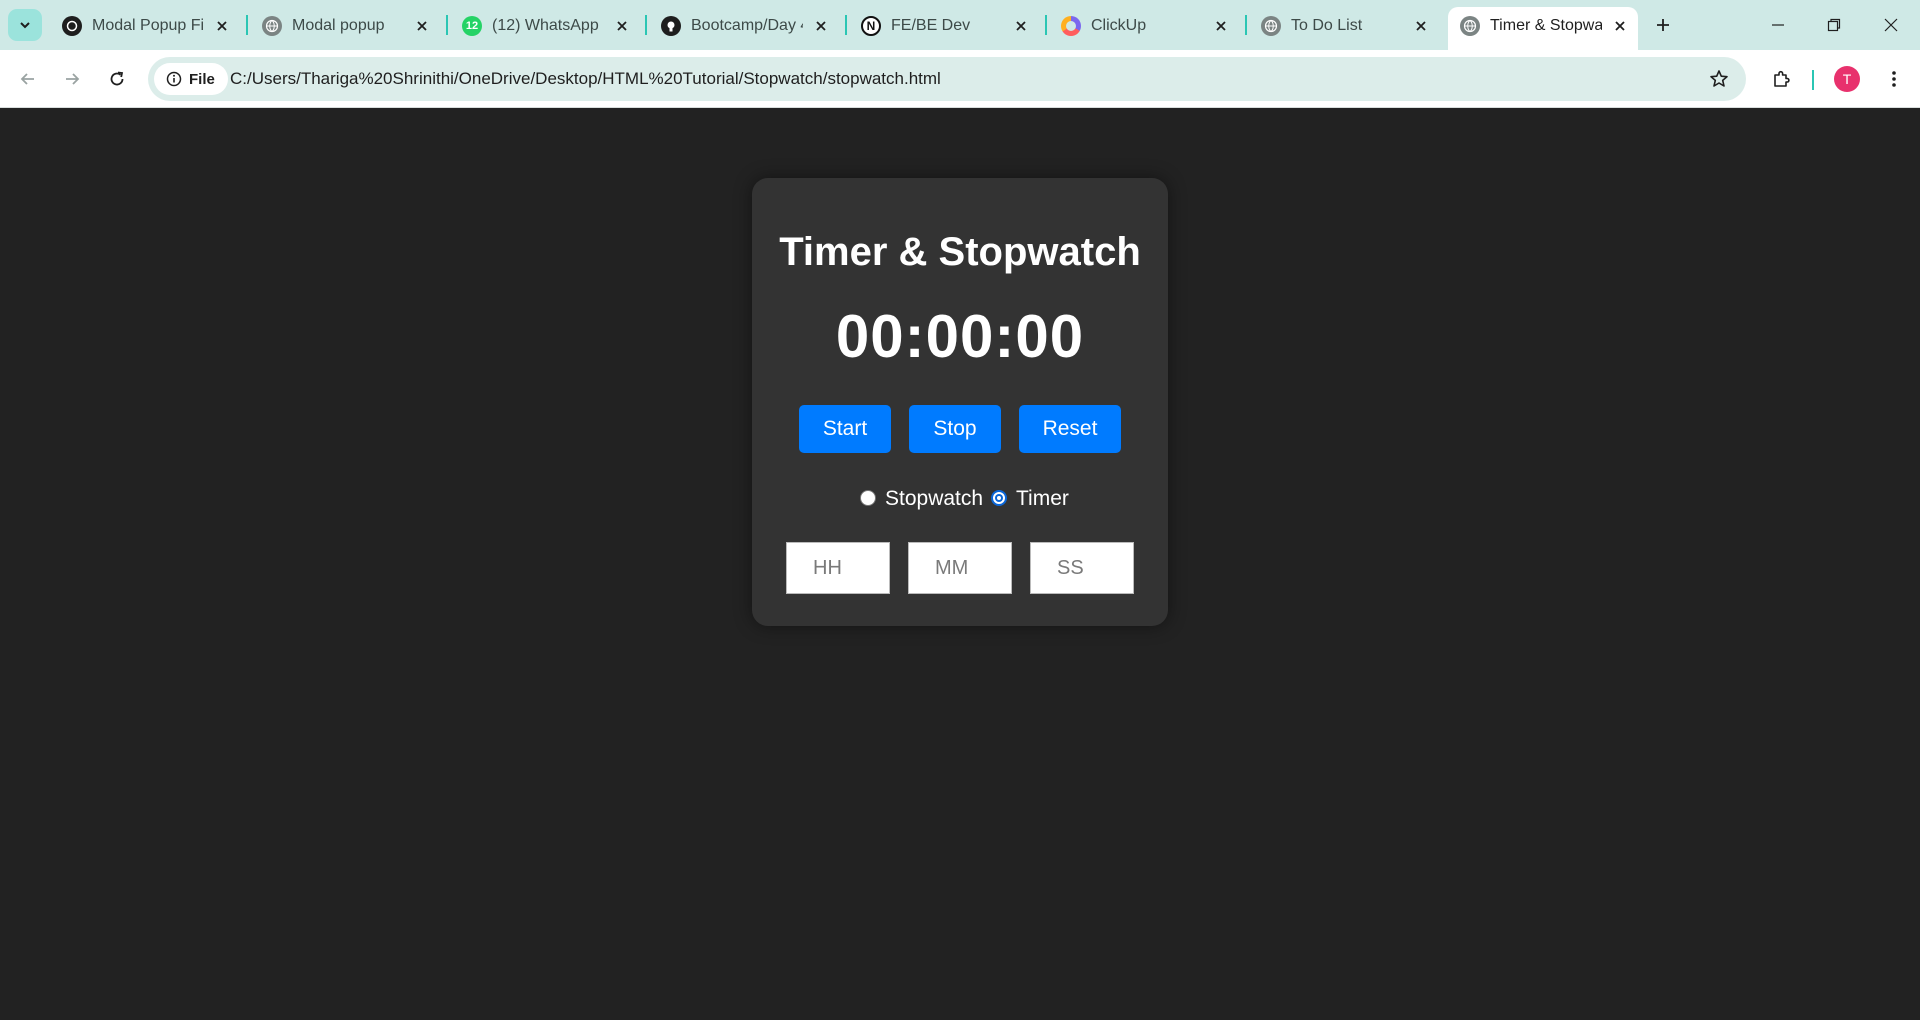 Image resolution: width=1920 pixels, height=1020 pixels. What do you see at coordinates (868, 498) in the screenshot?
I see `stopwatch-radio` at bounding box center [868, 498].